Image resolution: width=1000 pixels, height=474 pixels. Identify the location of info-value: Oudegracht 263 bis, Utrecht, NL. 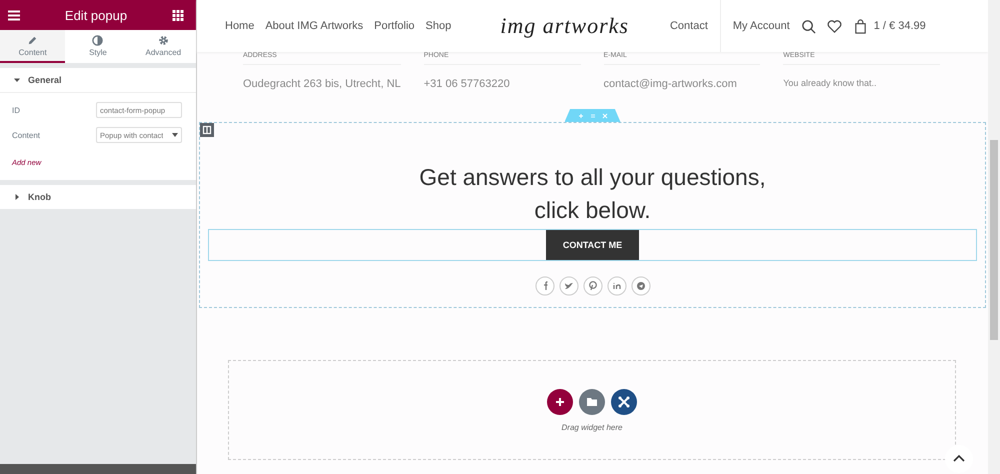
(322, 84).